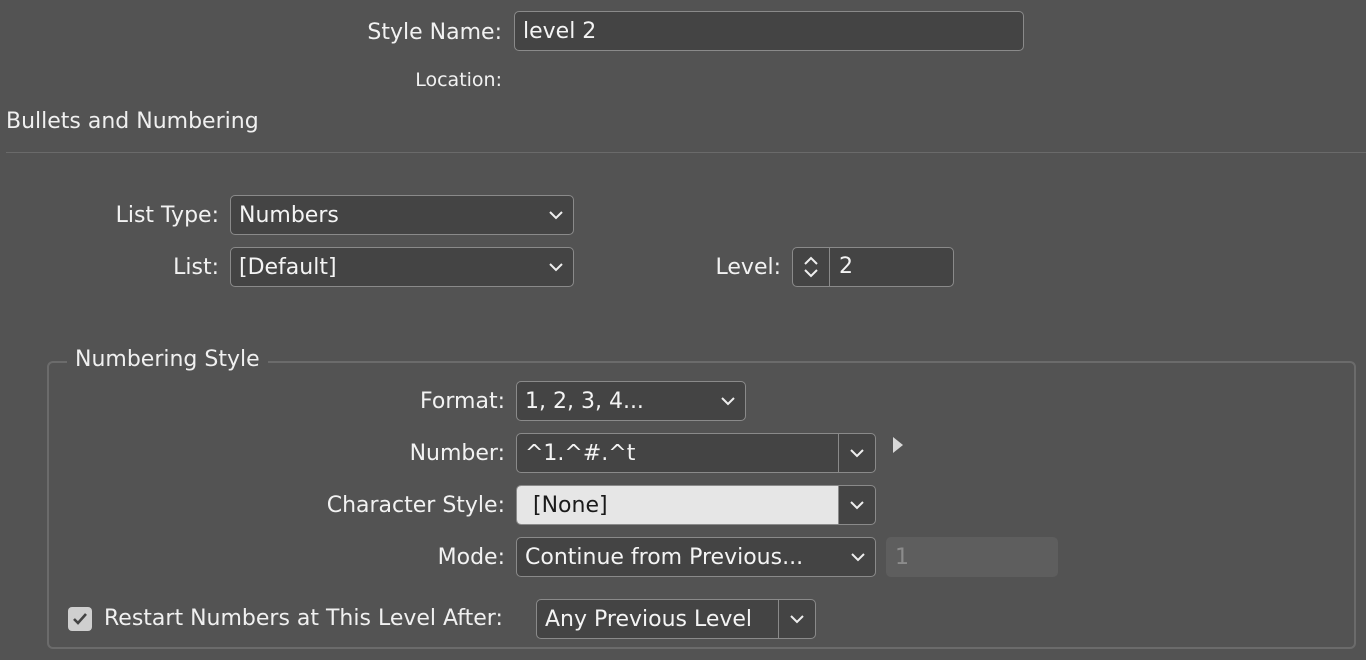  What do you see at coordinates (902, 557) in the screenshot?
I see `mode-start-value: 1` at bounding box center [902, 557].